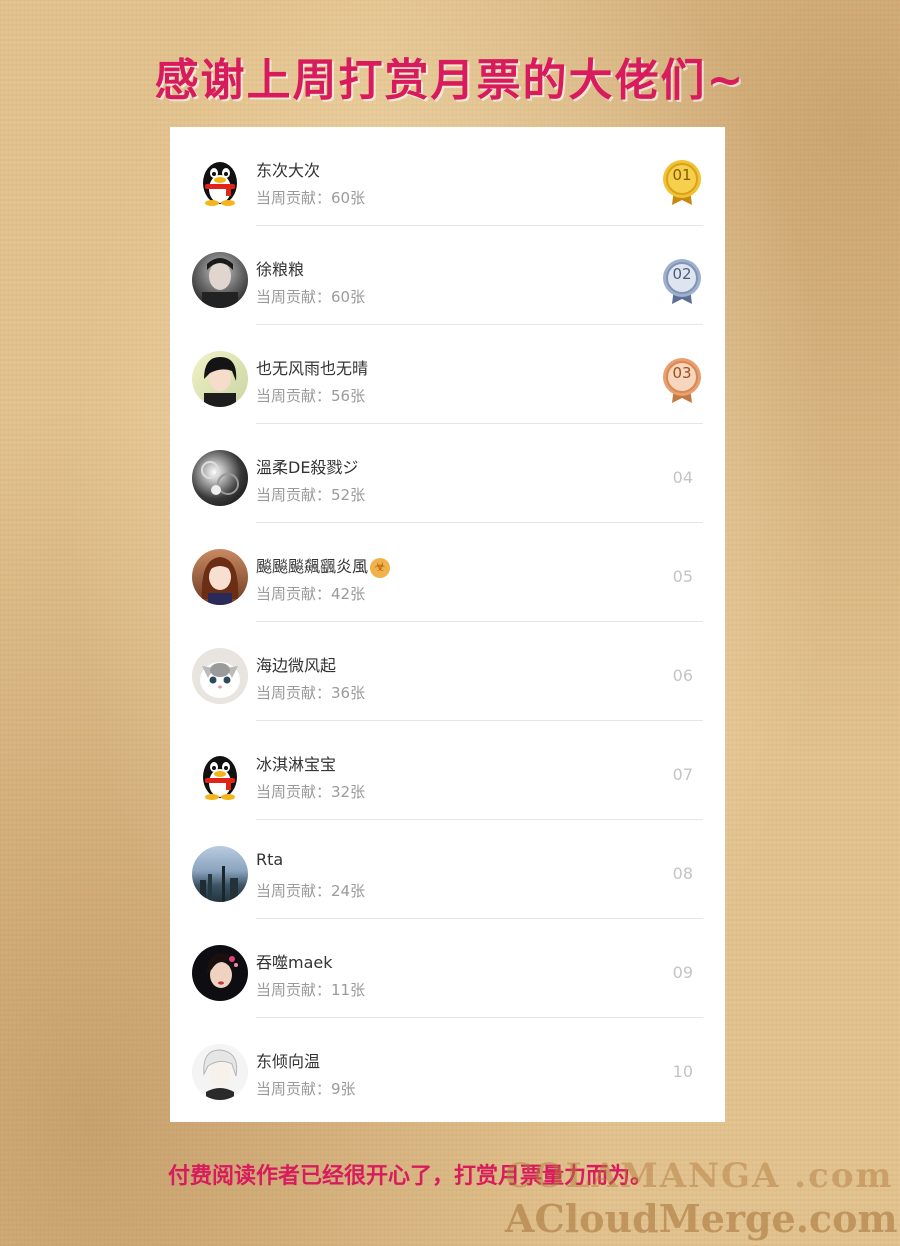 This screenshot has height=1246, width=900. What do you see at coordinates (288, 170) in the screenshot?
I see `user-name: 东次大次` at bounding box center [288, 170].